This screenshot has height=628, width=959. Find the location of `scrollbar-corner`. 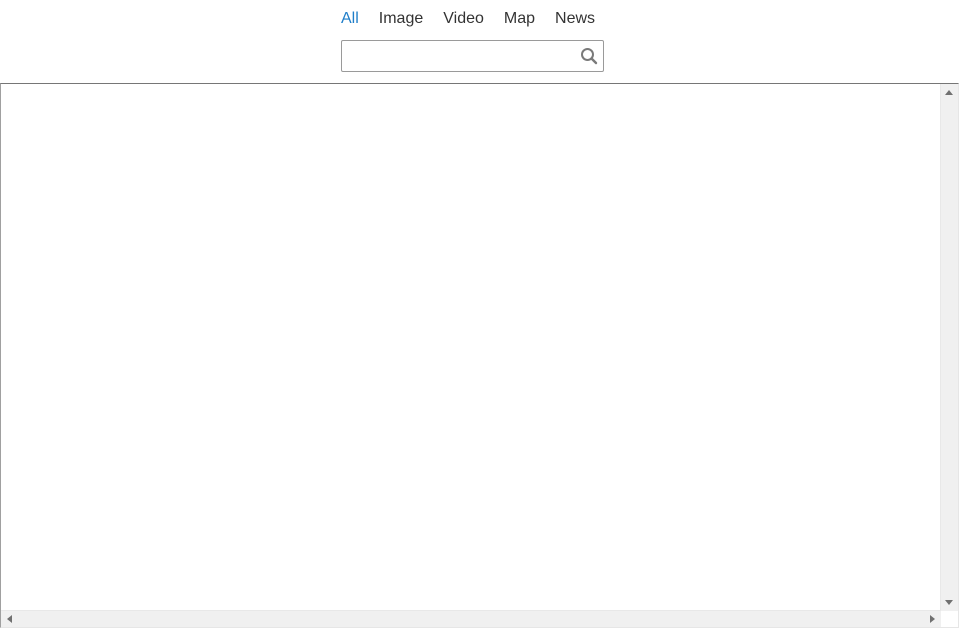

scrollbar-corner is located at coordinates (949, 619).